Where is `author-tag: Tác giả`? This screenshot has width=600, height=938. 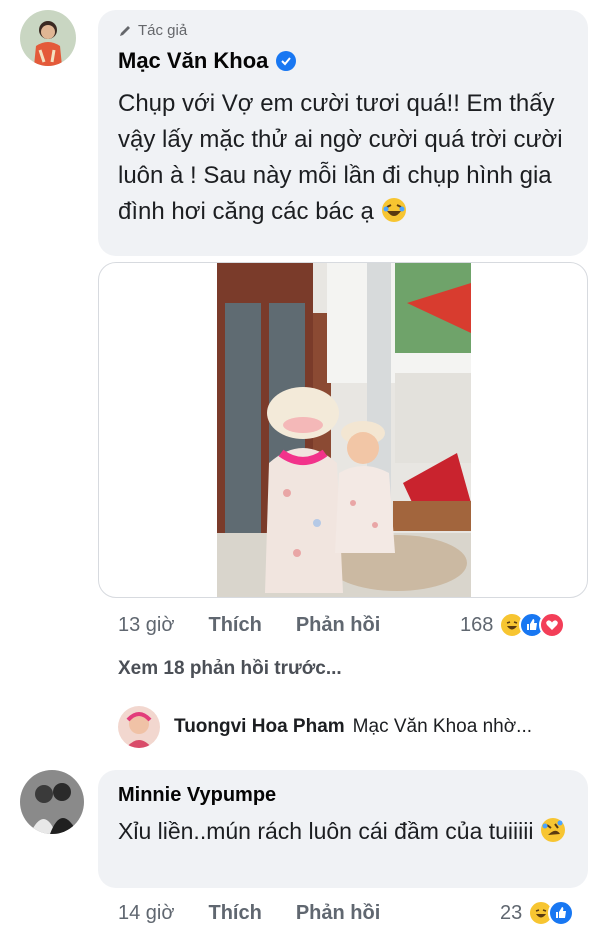 author-tag: Tác giả is located at coordinates (152, 30).